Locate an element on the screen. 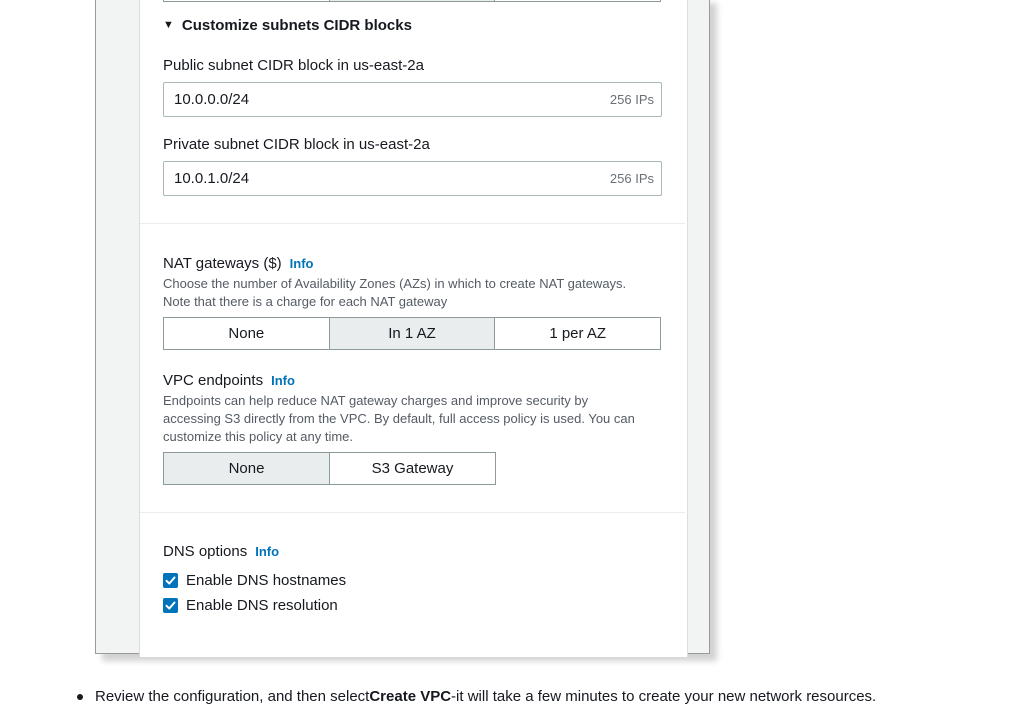 The width and height of the screenshot is (1014, 716). public-subnet-cidr-value: 10.0.0.0/24 is located at coordinates (212, 99).